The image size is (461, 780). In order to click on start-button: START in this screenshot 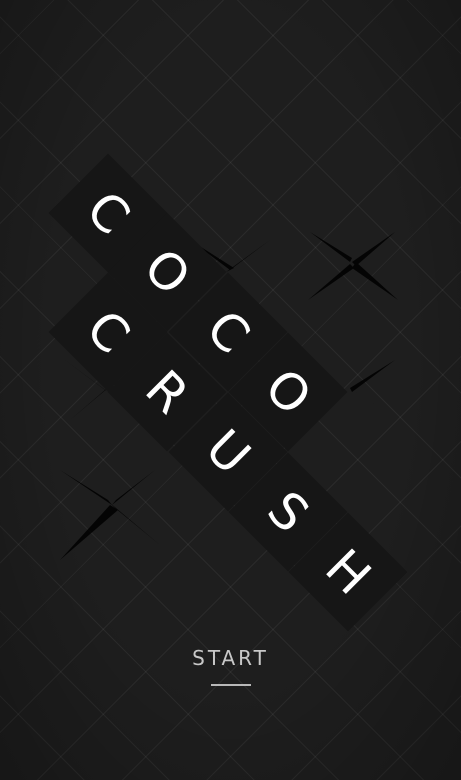, I will do `click(230, 658)`.